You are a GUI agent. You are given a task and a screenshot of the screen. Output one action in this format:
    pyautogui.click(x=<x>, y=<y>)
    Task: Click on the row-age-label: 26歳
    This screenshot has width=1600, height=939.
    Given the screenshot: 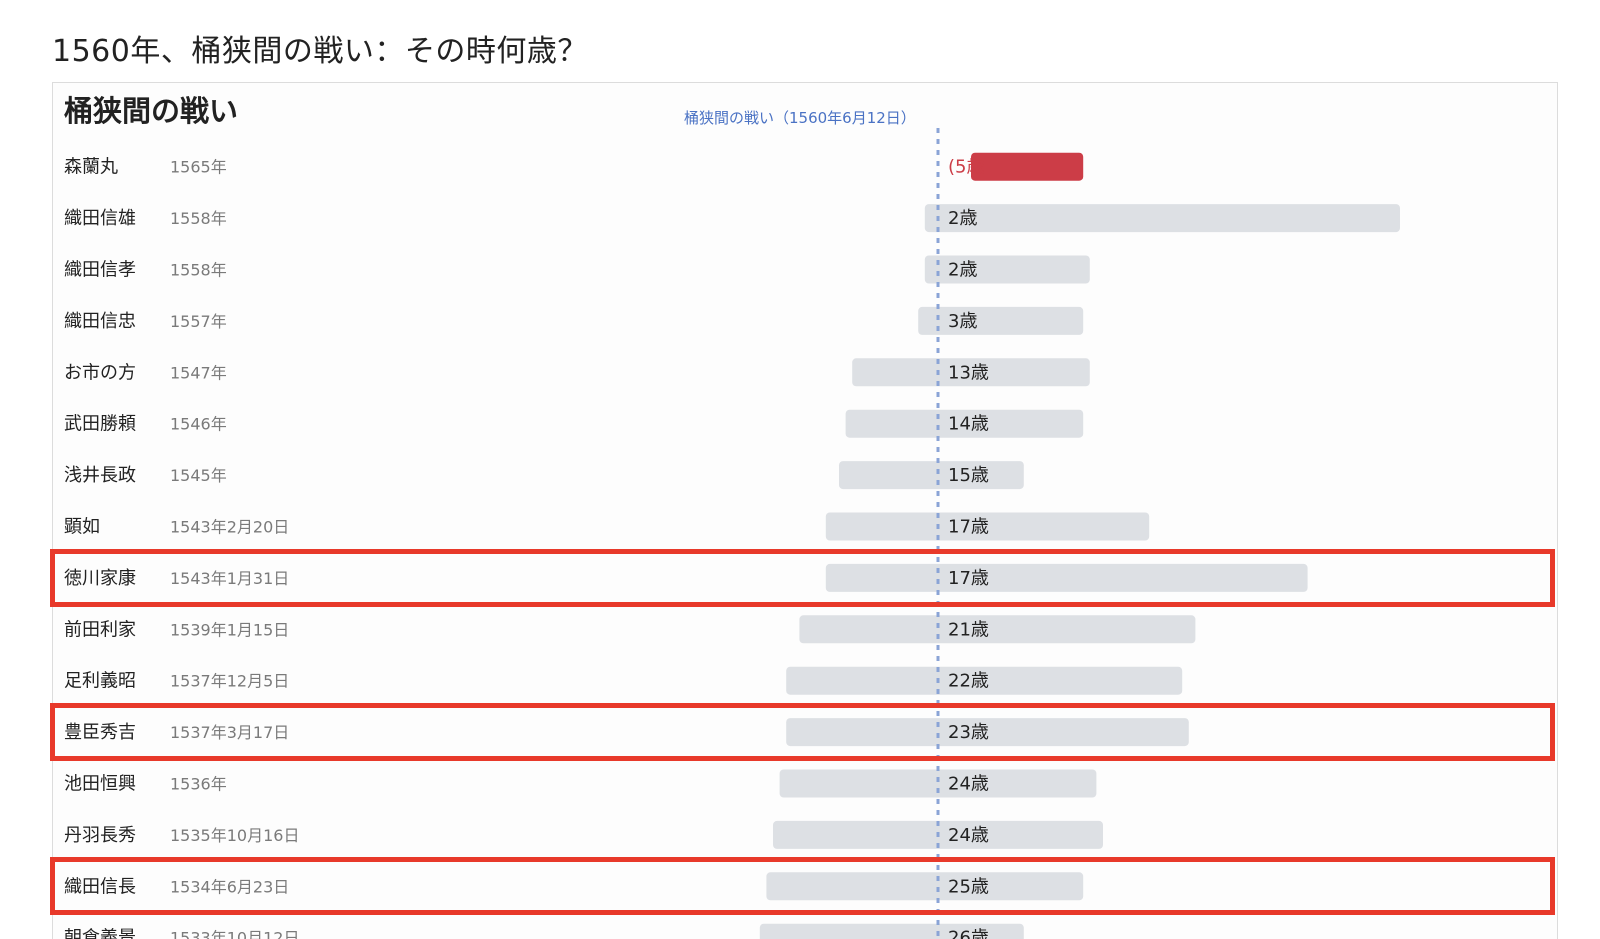 What is the action you would take?
    pyautogui.click(x=968, y=933)
    